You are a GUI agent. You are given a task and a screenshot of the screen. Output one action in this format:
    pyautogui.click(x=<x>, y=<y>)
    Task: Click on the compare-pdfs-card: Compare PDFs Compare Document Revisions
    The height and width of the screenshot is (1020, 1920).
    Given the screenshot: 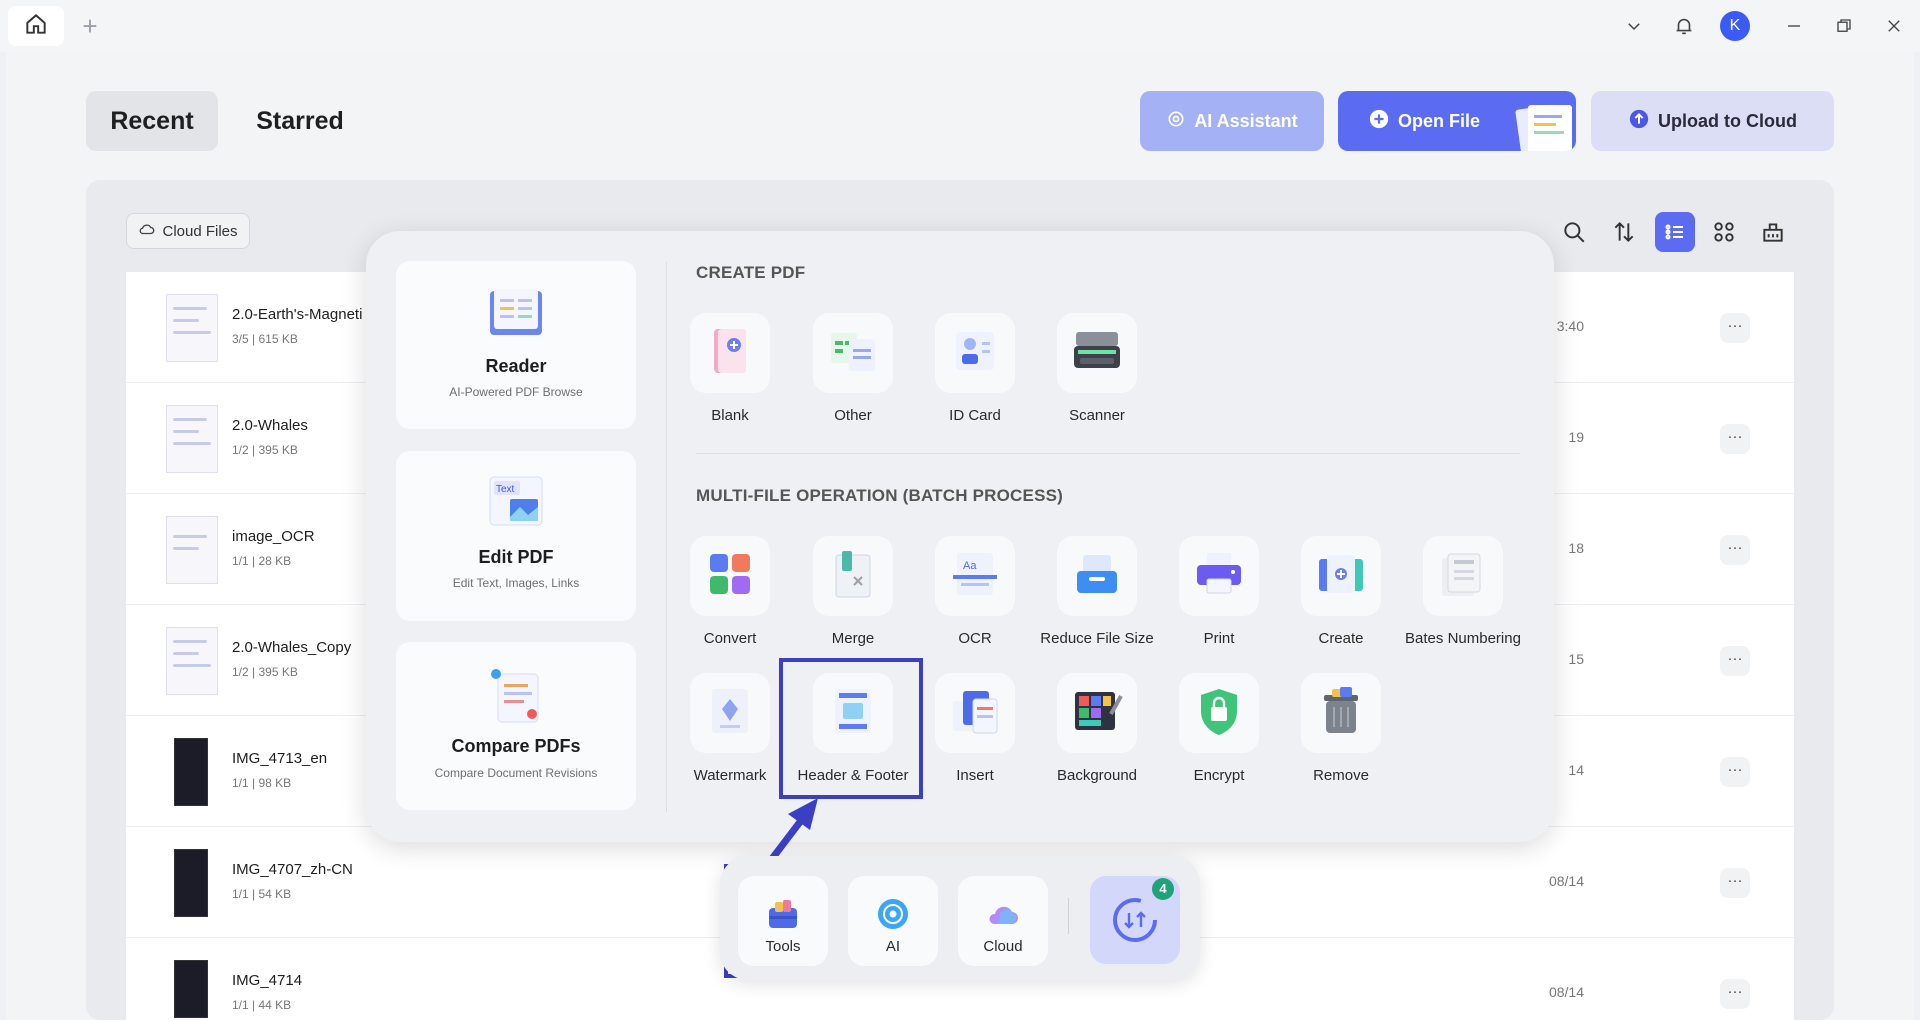 What is the action you would take?
    pyautogui.click(x=516, y=726)
    